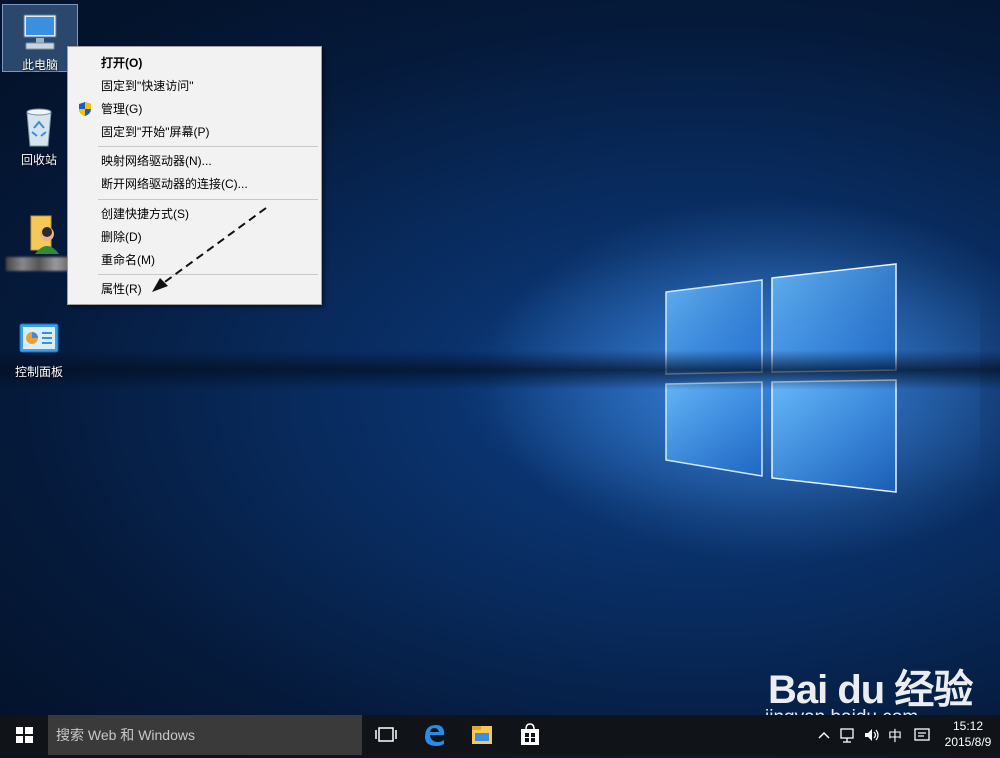  I want to click on clock-date: 2015/8/9, so click(968, 742).